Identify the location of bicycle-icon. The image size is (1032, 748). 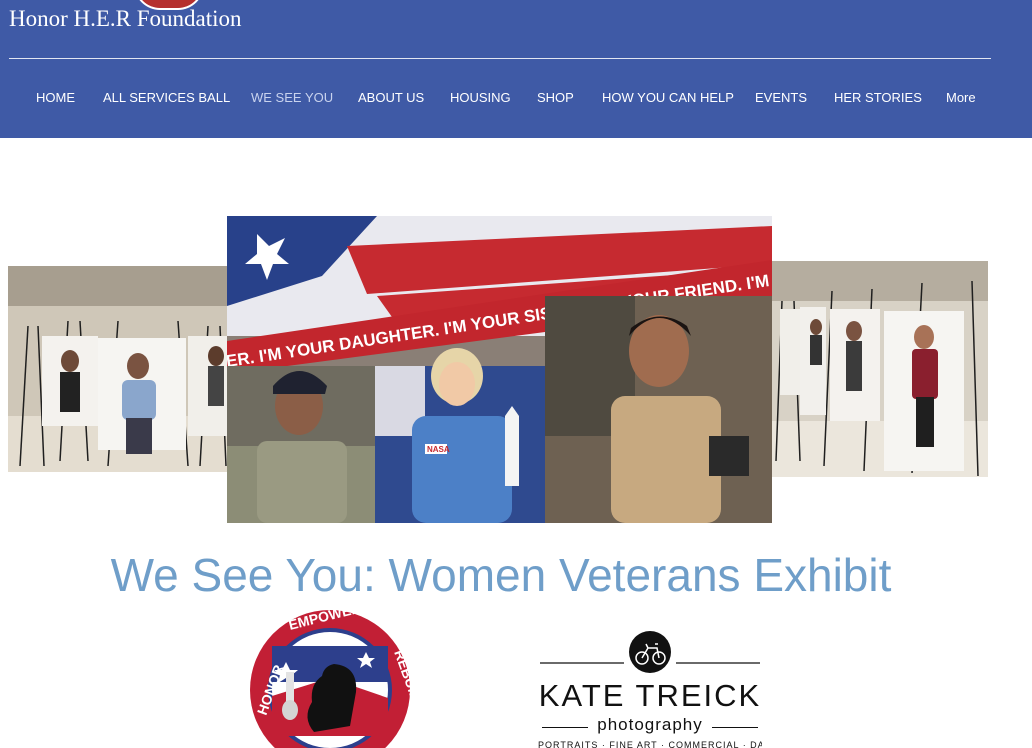
(650, 652).